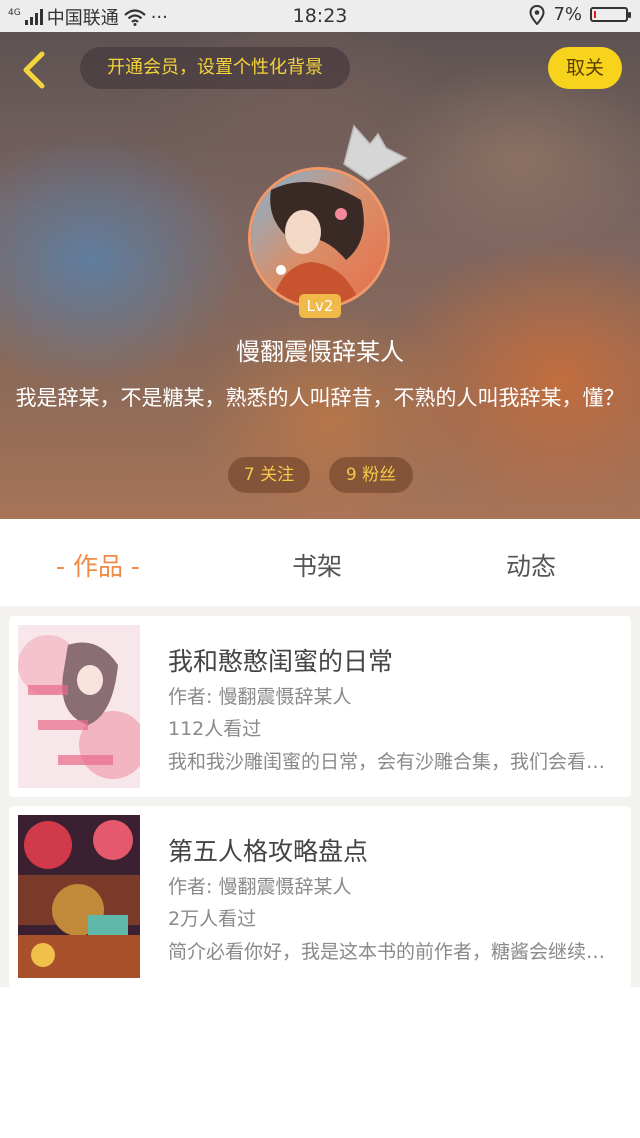 Image resolution: width=640 pixels, height=1138 pixels. I want to click on status-bar: 4G 中国联通 ··· 18:23 7%, so click(320, 16).